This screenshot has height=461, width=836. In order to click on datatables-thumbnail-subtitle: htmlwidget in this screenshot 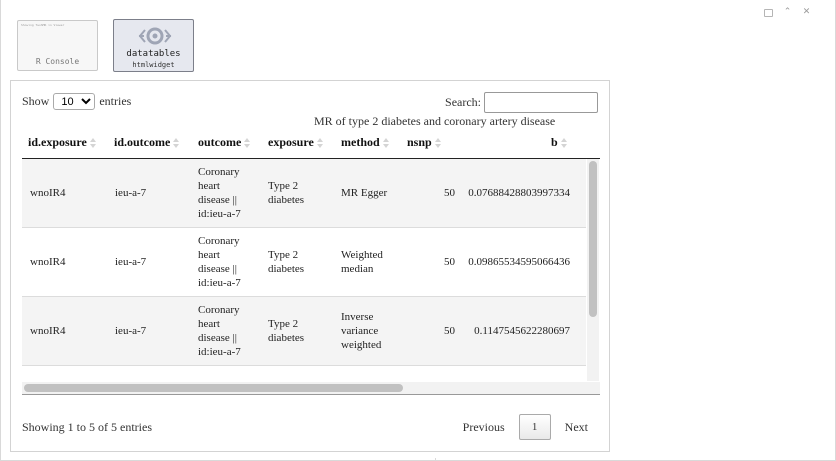, I will do `click(153, 65)`.